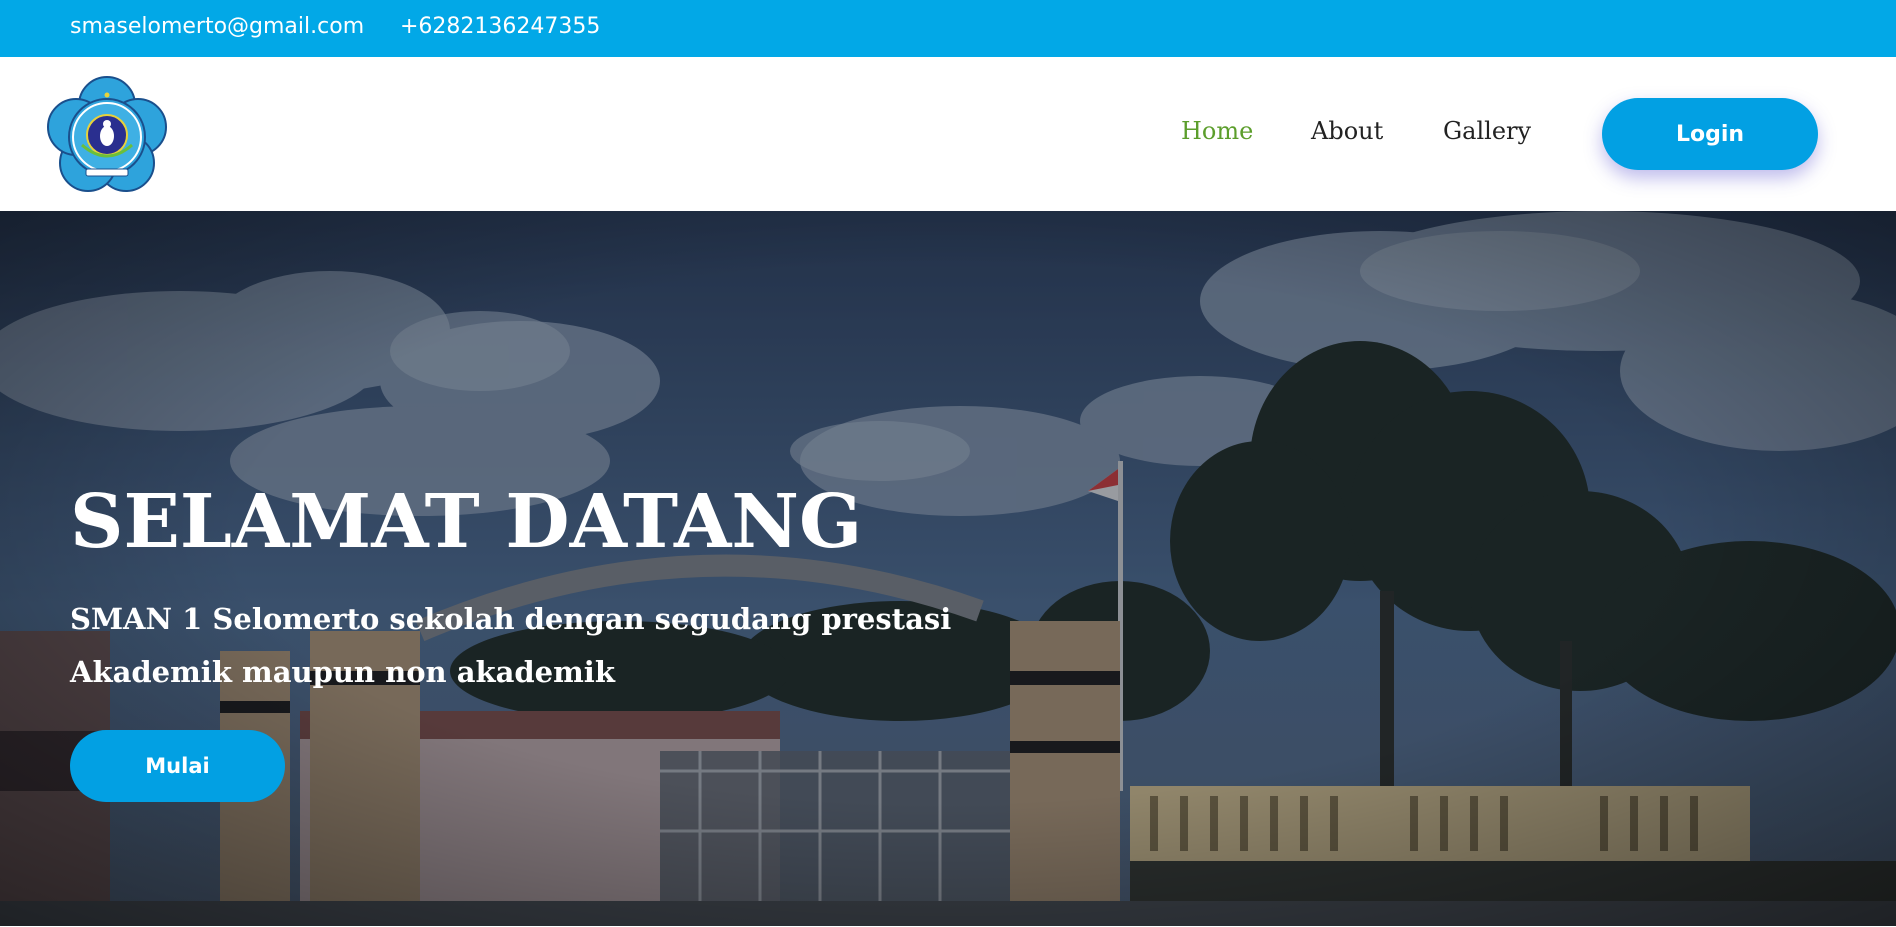 The height and width of the screenshot is (927, 1896). I want to click on hero-title: SELAMAT DATANG, so click(466, 522).